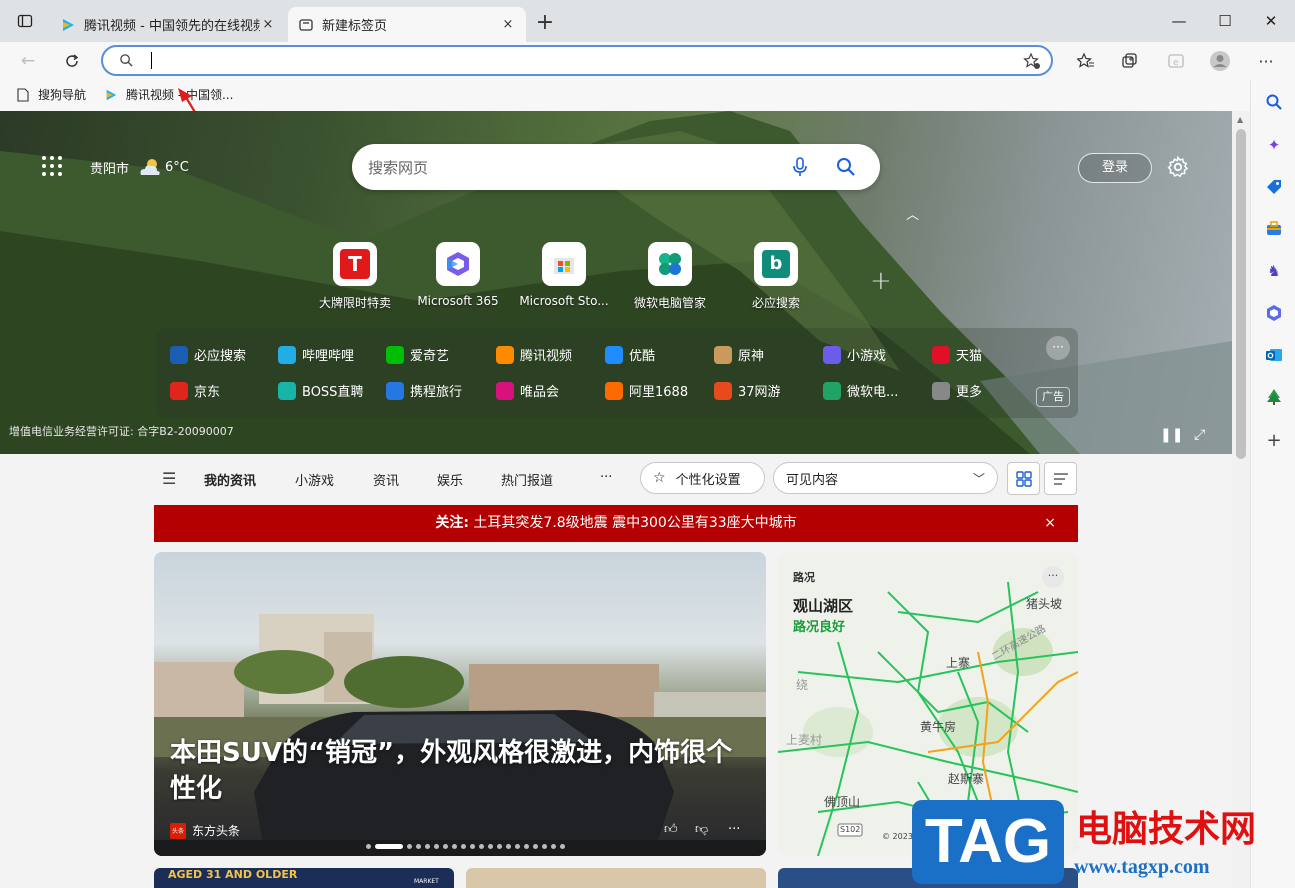 Image resolution: width=1295 pixels, height=888 pixels. What do you see at coordinates (776, 276) in the screenshot?
I see `tile-bing: b 必应搜索` at bounding box center [776, 276].